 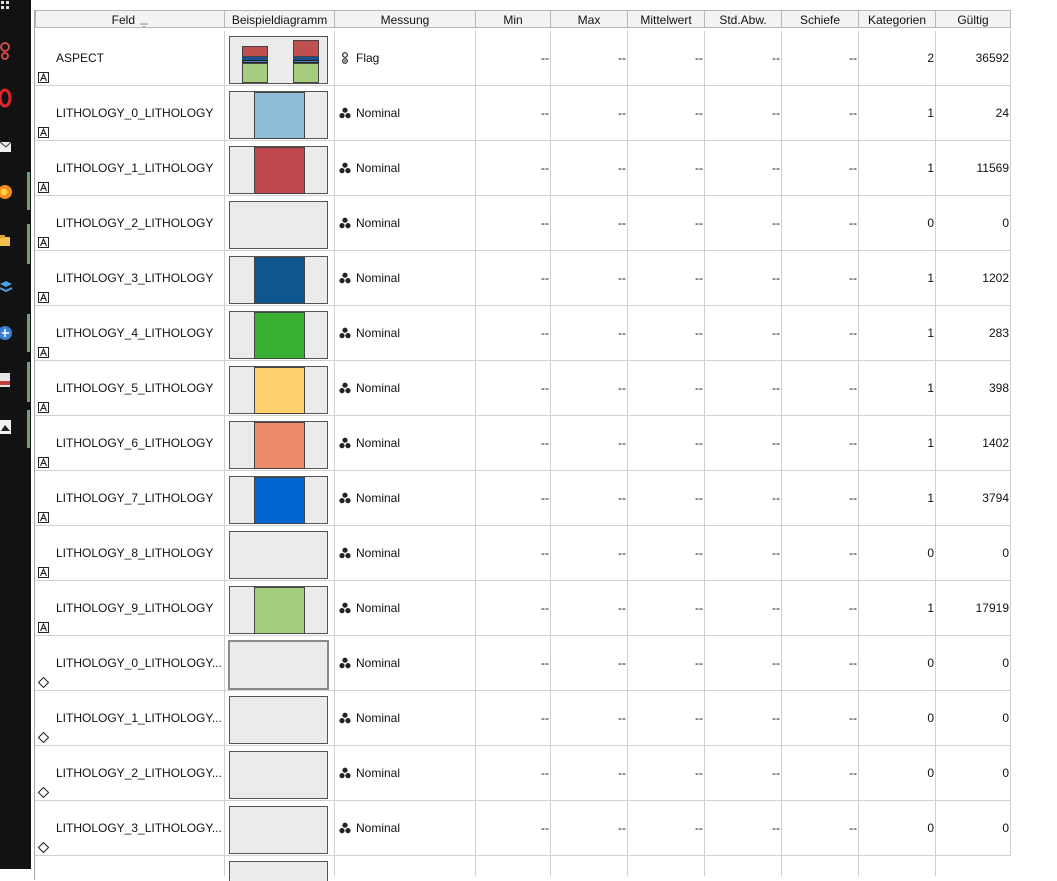 I want to click on column-header-mittelwert: Mittelwert, so click(x=666, y=19).